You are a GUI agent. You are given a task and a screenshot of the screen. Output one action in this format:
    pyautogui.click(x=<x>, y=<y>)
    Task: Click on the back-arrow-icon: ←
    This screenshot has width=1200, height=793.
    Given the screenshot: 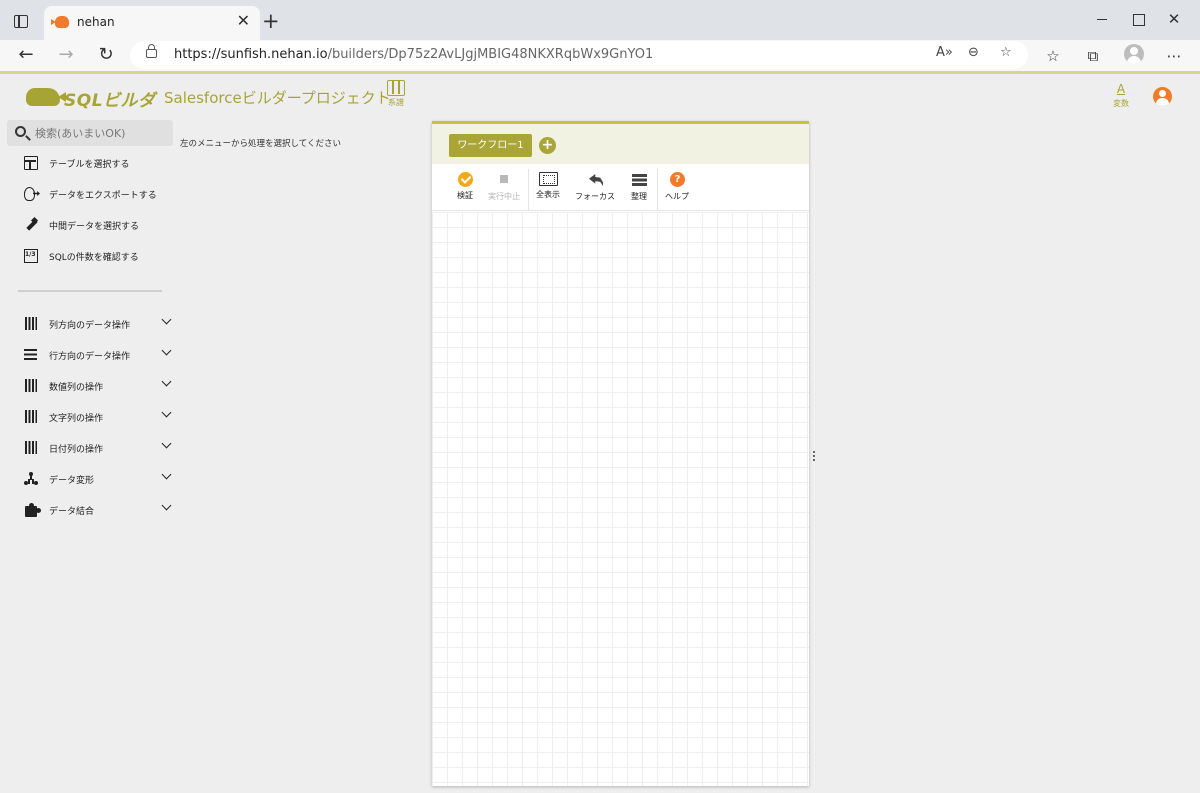 What is the action you would take?
    pyautogui.click(x=26, y=55)
    